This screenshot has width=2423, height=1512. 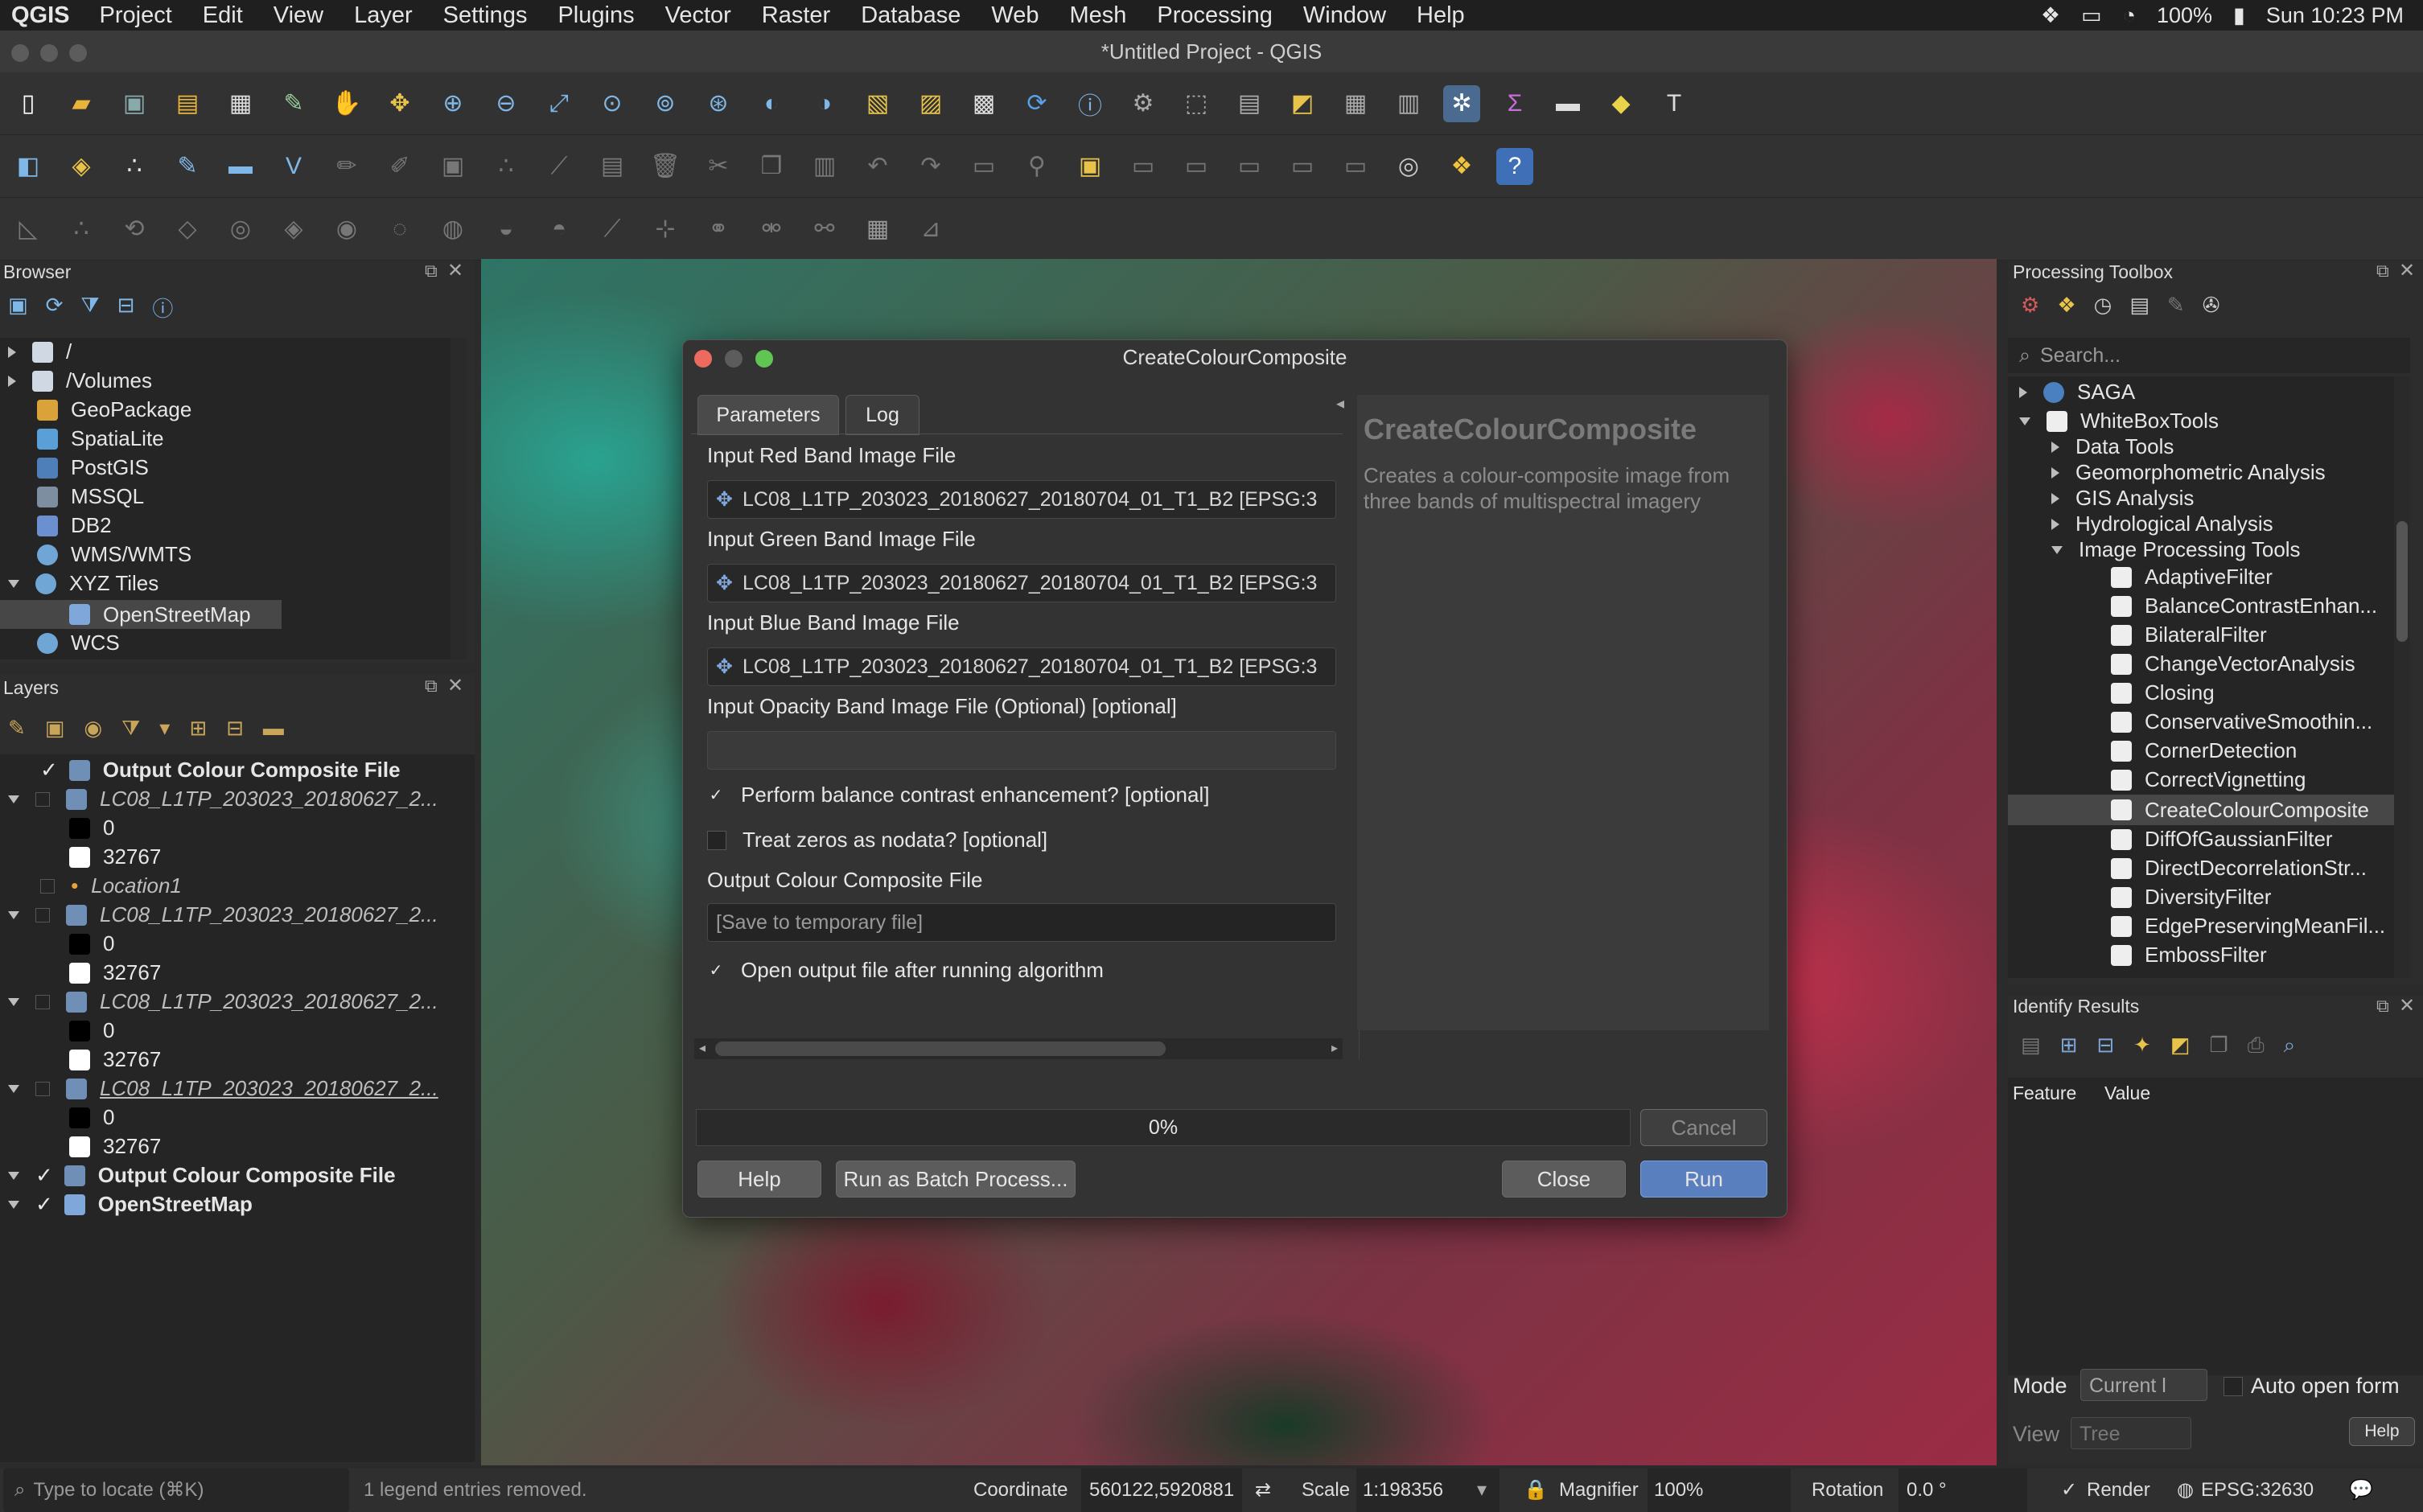 I want to click on text-annotation-icon: T, so click(x=1674, y=104).